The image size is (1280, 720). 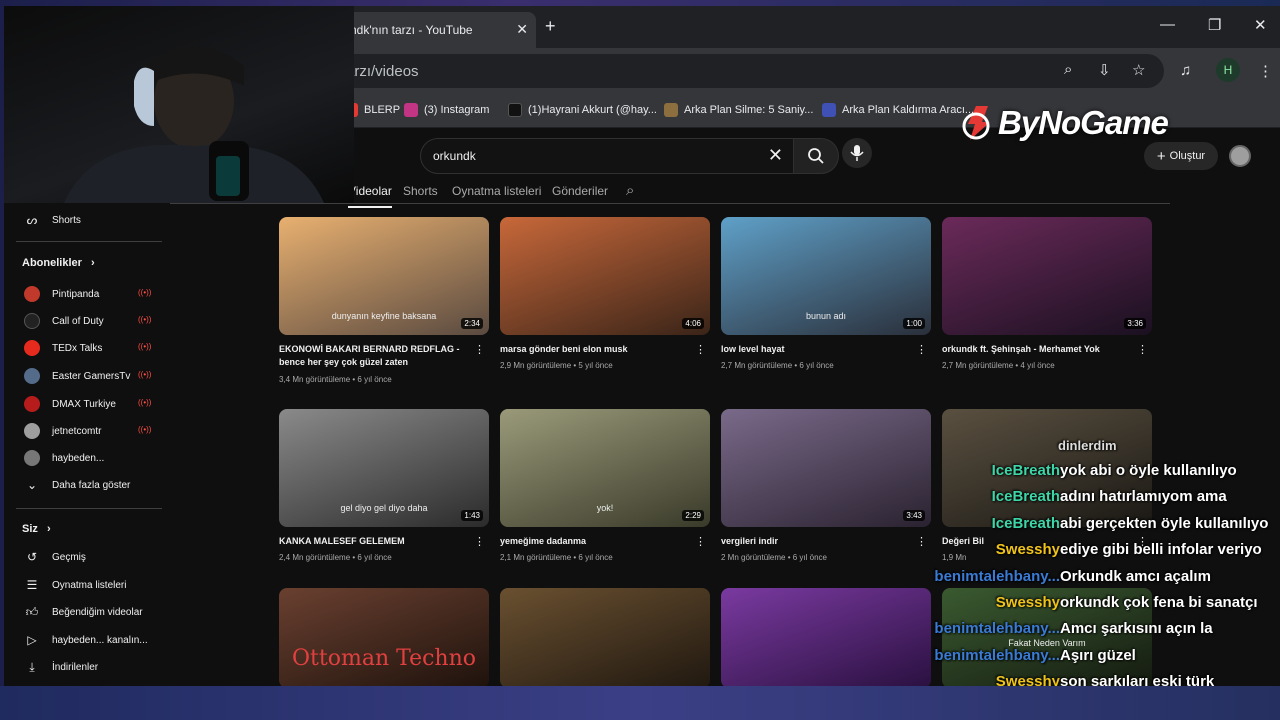 I want to click on video-meta: 2,4 Mn görüntüleme • 6 yıl önce, so click(x=335, y=557).